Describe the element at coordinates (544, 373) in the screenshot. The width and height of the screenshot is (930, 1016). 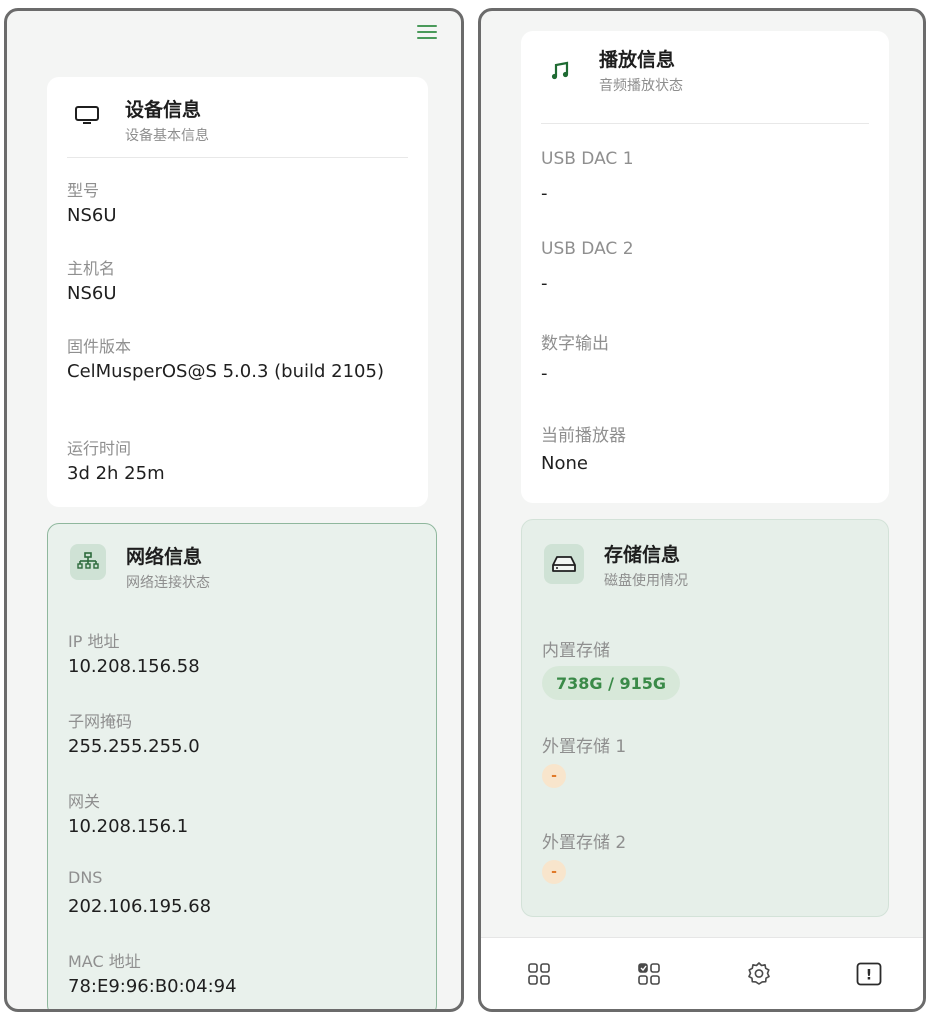
I see `digital-out-value: -` at that location.